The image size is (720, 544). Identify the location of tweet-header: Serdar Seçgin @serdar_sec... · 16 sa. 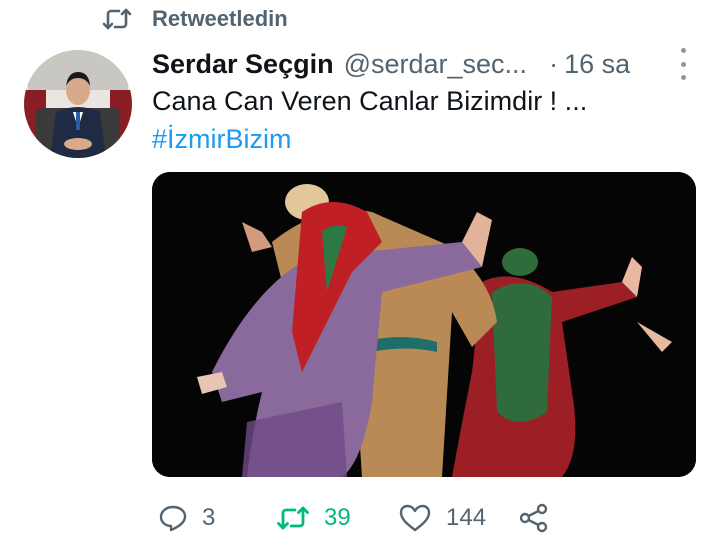
(421, 64).